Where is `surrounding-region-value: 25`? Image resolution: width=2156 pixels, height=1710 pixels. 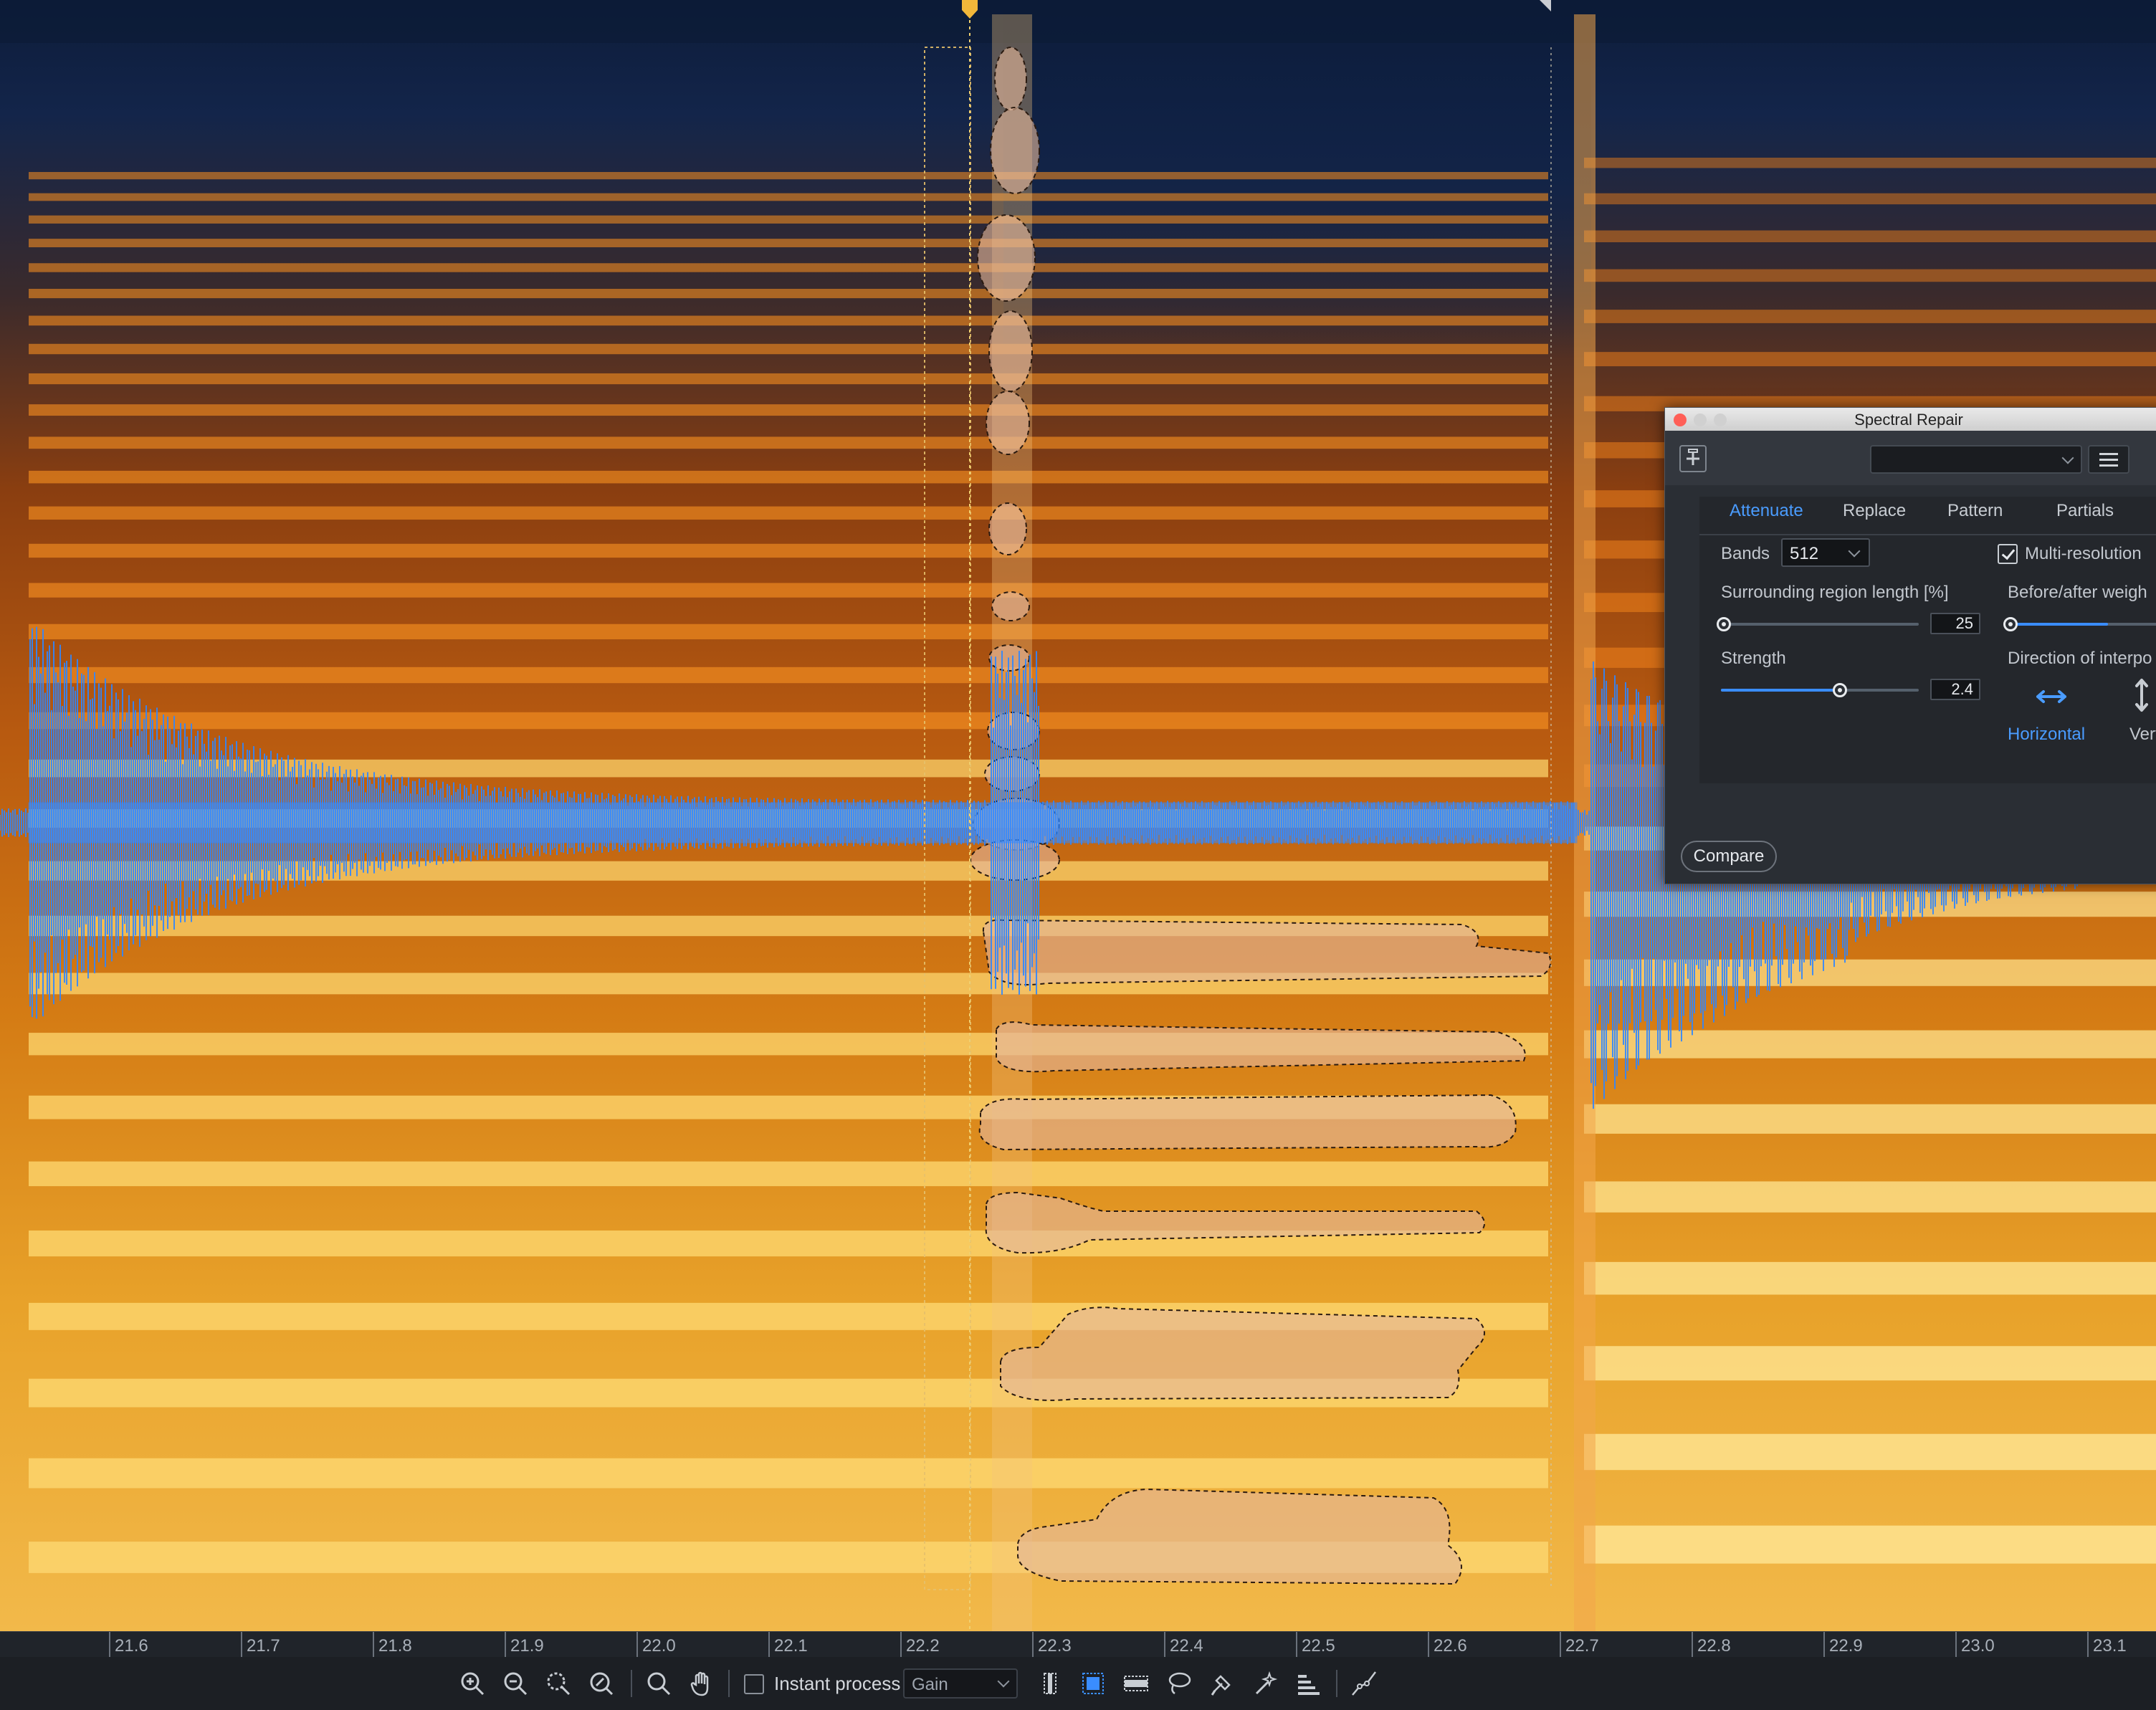 surrounding-region-value: 25 is located at coordinates (1955, 623).